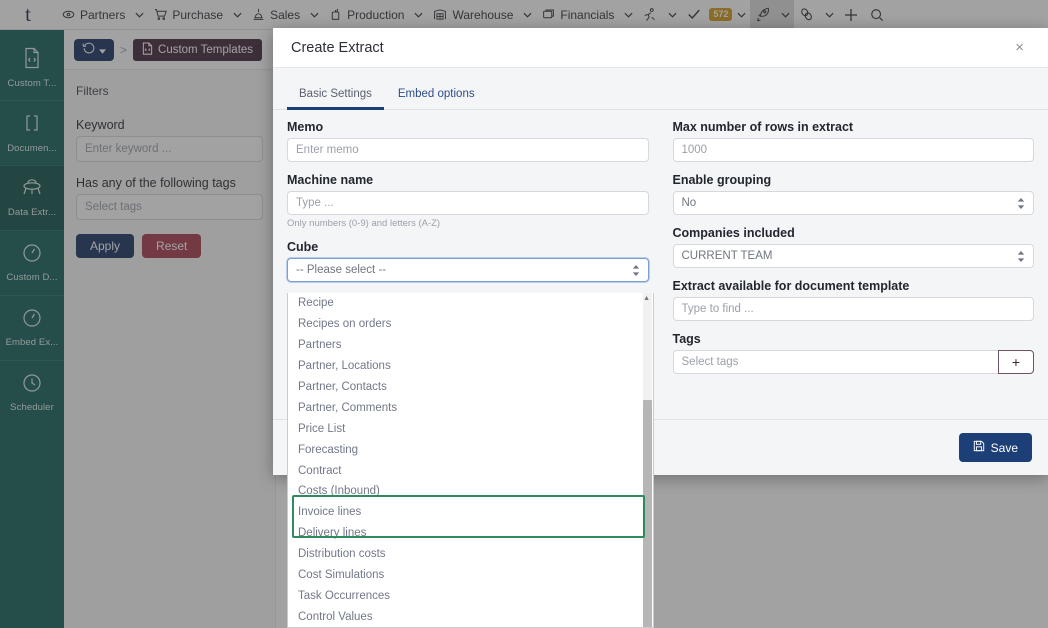  I want to click on document-template-label: Extract available for document template, so click(791, 286).